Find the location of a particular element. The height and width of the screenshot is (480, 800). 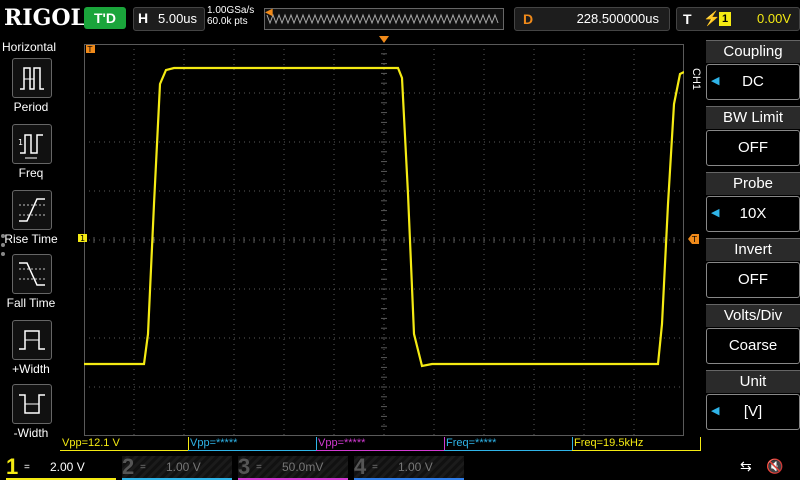

negative-width-icon is located at coordinates (32, 404).